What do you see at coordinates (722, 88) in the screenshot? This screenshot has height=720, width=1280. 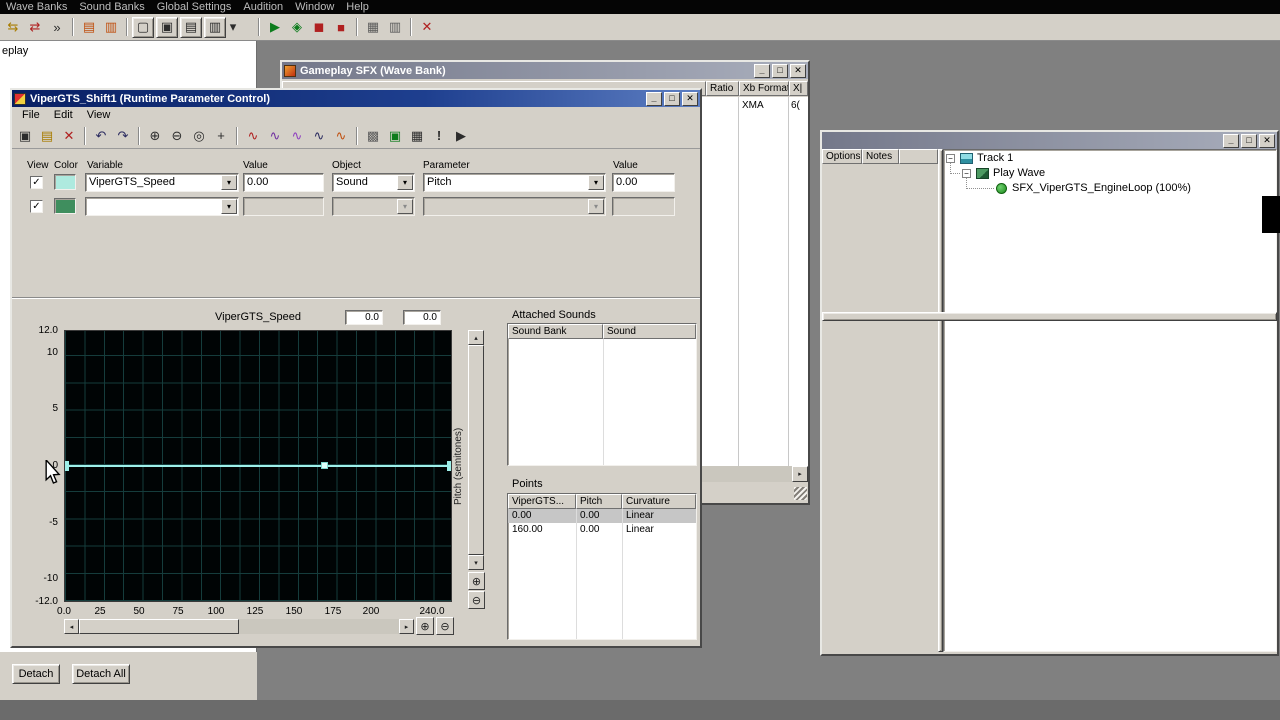 I see `column-header-ratio: Ratio` at bounding box center [722, 88].